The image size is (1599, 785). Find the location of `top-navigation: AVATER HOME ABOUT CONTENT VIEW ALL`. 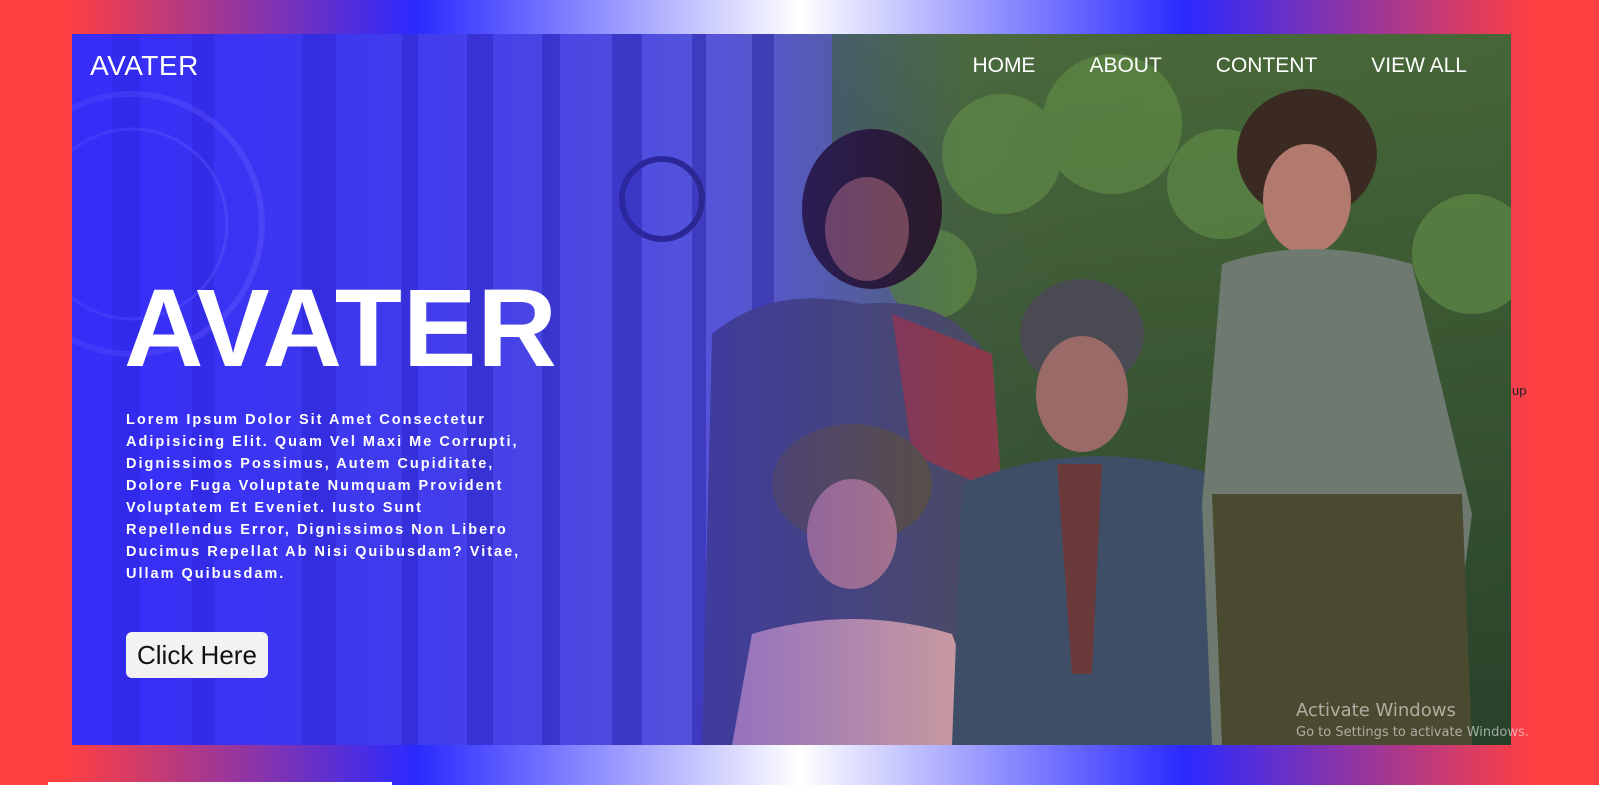

top-navigation: AVATER HOME ABOUT CONTENT VIEW ALL is located at coordinates (778, 66).